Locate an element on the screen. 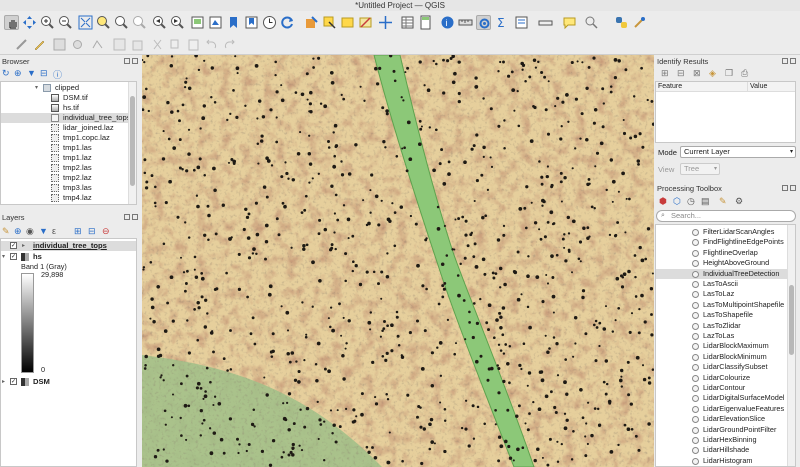 This screenshot has height=467, width=800. browser-scrollbar is located at coordinates (132, 143).